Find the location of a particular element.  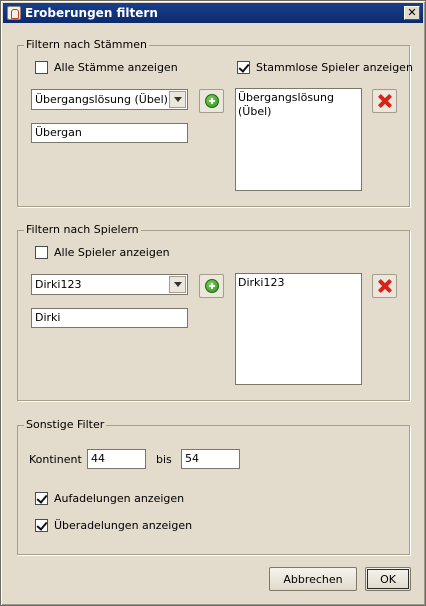

to-label: bis is located at coordinates (164, 459).